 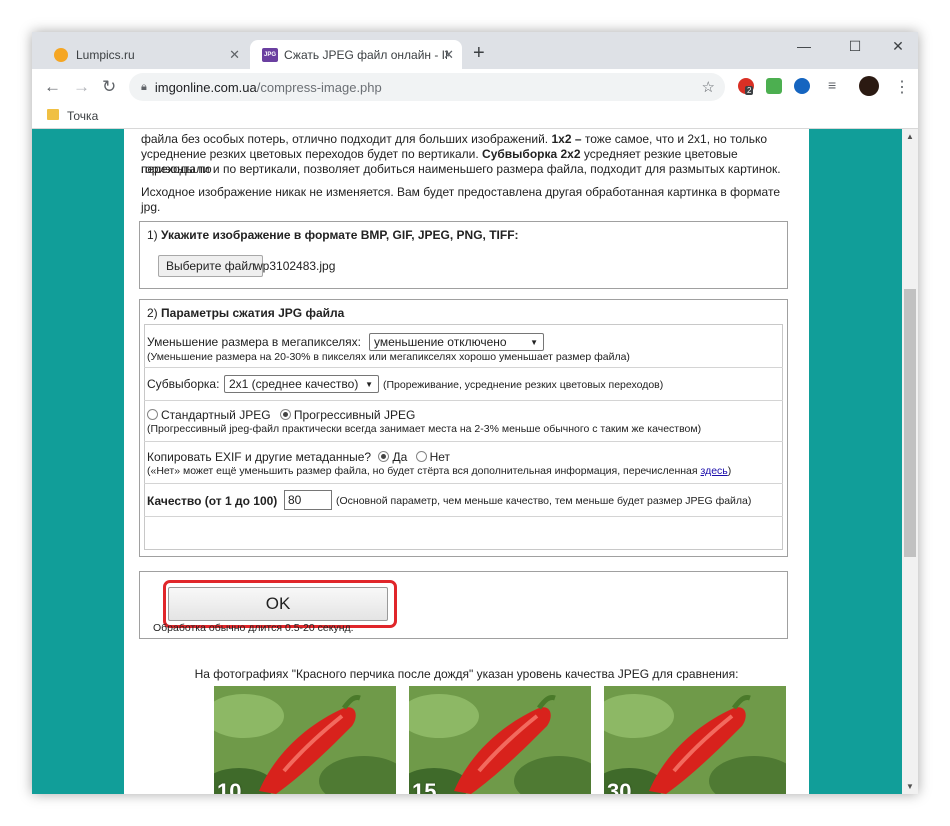 I want to click on lumpics-favicon-icon, so click(x=61, y=54).